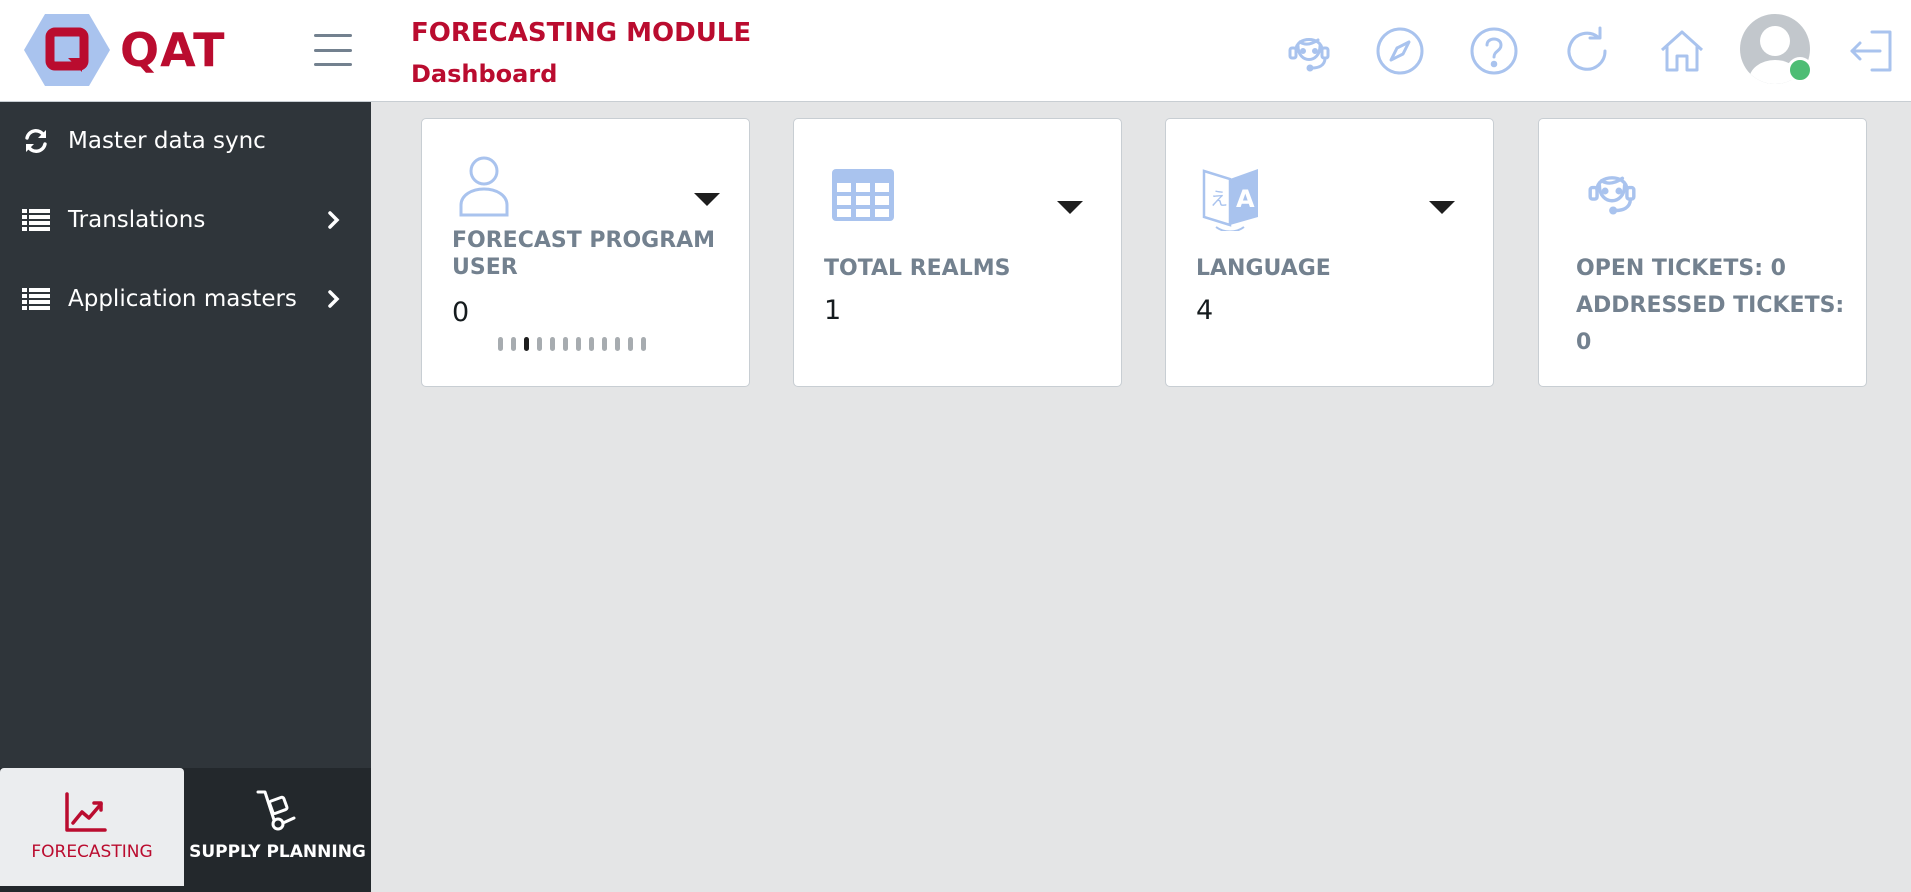 The height and width of the screenshot is (892, 1911). I want to click on sync-icon, so click(36, 141).